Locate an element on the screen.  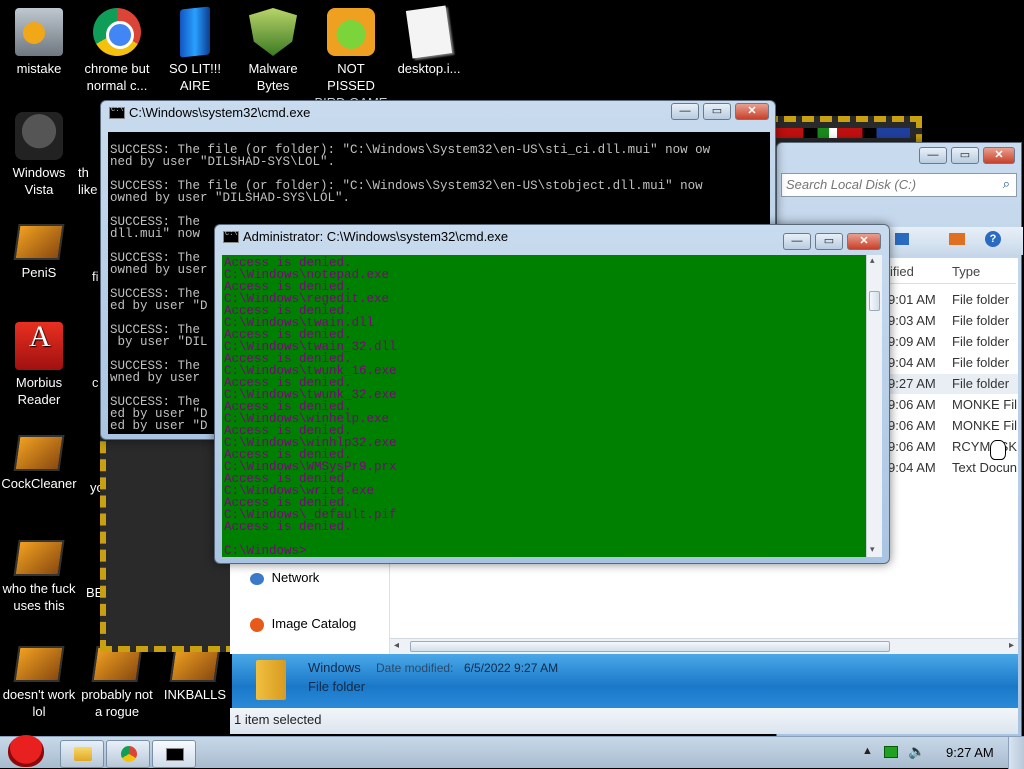
show-desktop-button is located at coordinates (1016, 753).